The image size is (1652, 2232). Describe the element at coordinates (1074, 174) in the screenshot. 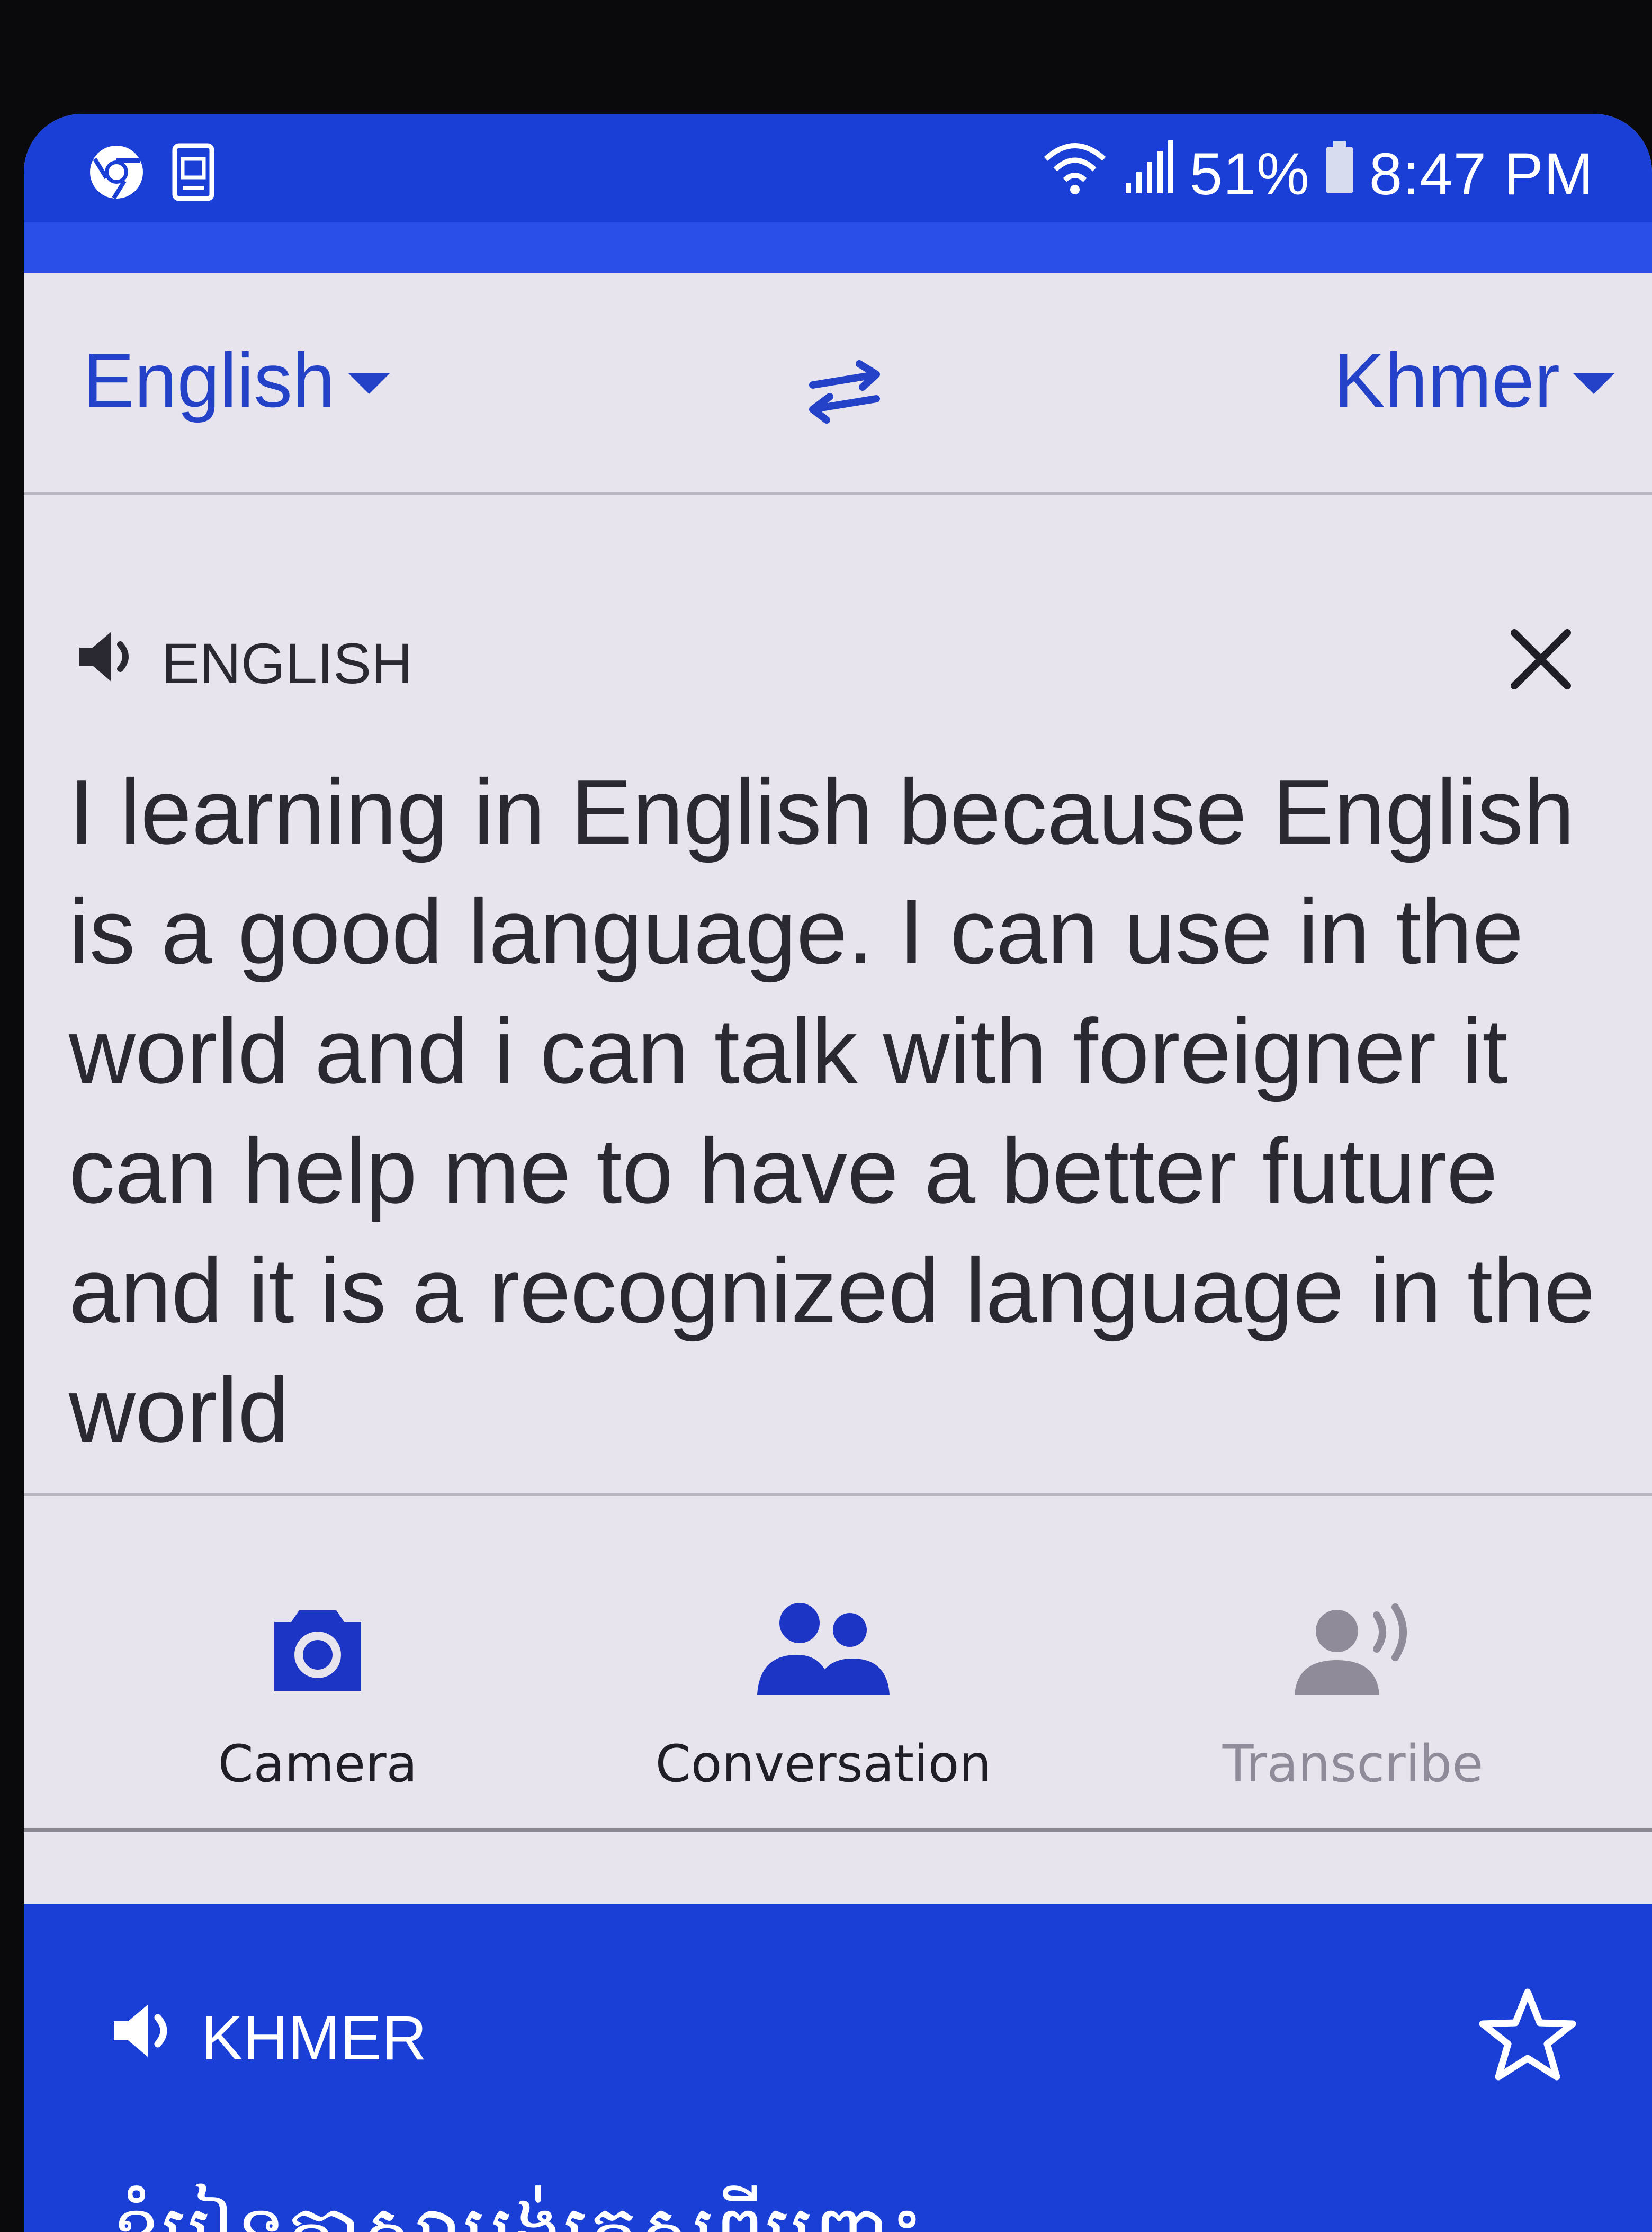

I see `wifi-icon` at that location.